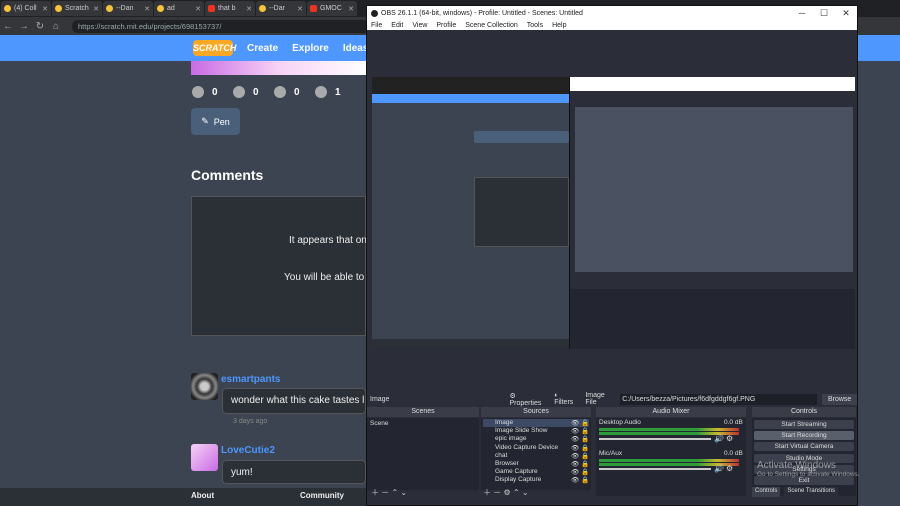  What do you see at coordinates (24, 26) in the screenshot?
I see `forward-icon: →` at bounding box center [24, 26].